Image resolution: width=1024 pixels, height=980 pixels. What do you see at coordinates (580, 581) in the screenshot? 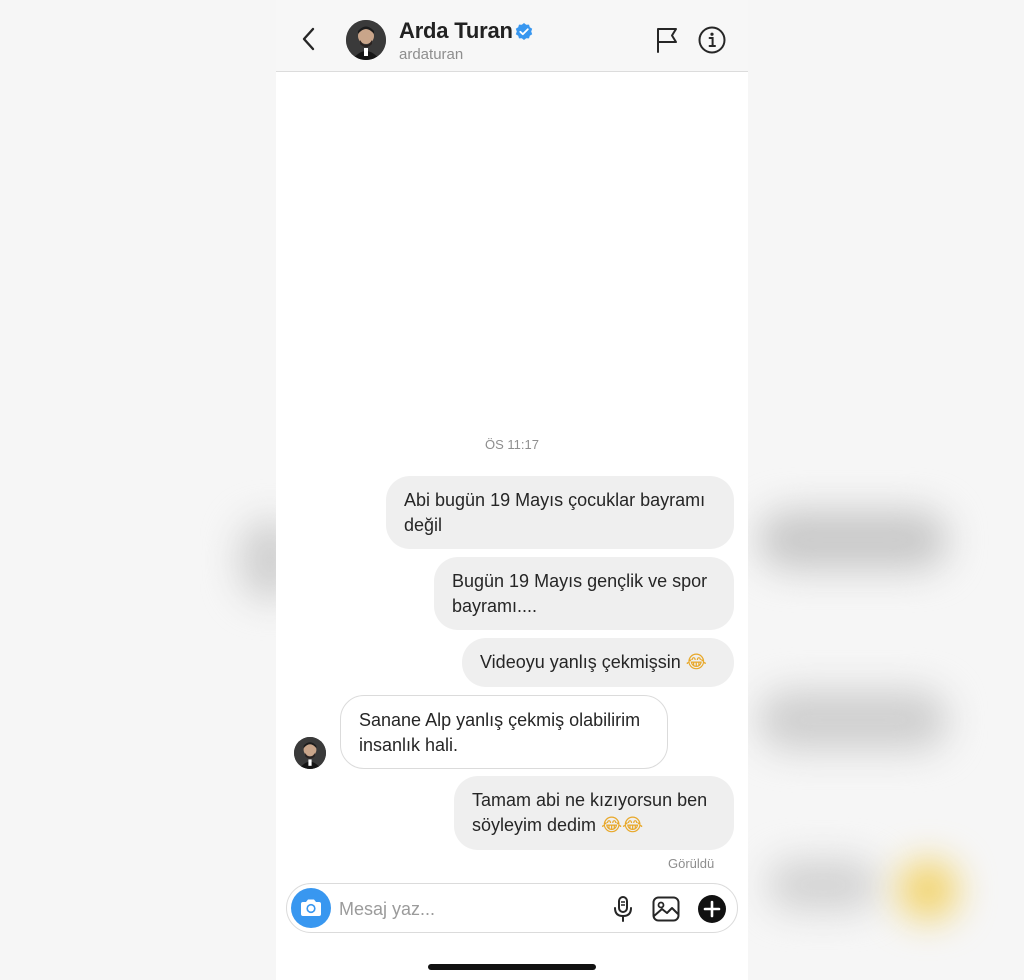
I see `message-text-line: Bugün 19 Mayıs gençlik ve spor` at bounding box center [580, 581].